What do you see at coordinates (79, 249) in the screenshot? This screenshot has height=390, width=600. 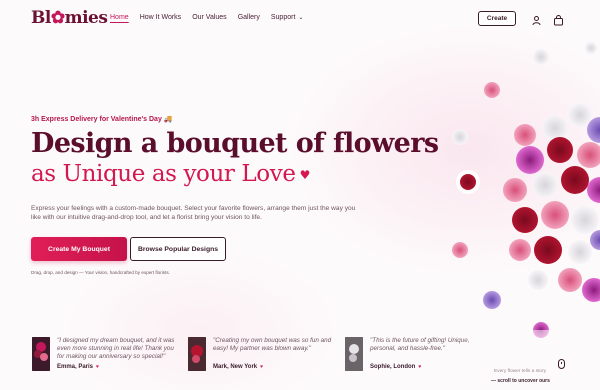 I see `create-my-bouquet-button: Create My Bouquet` at bounding box center [79, 249].